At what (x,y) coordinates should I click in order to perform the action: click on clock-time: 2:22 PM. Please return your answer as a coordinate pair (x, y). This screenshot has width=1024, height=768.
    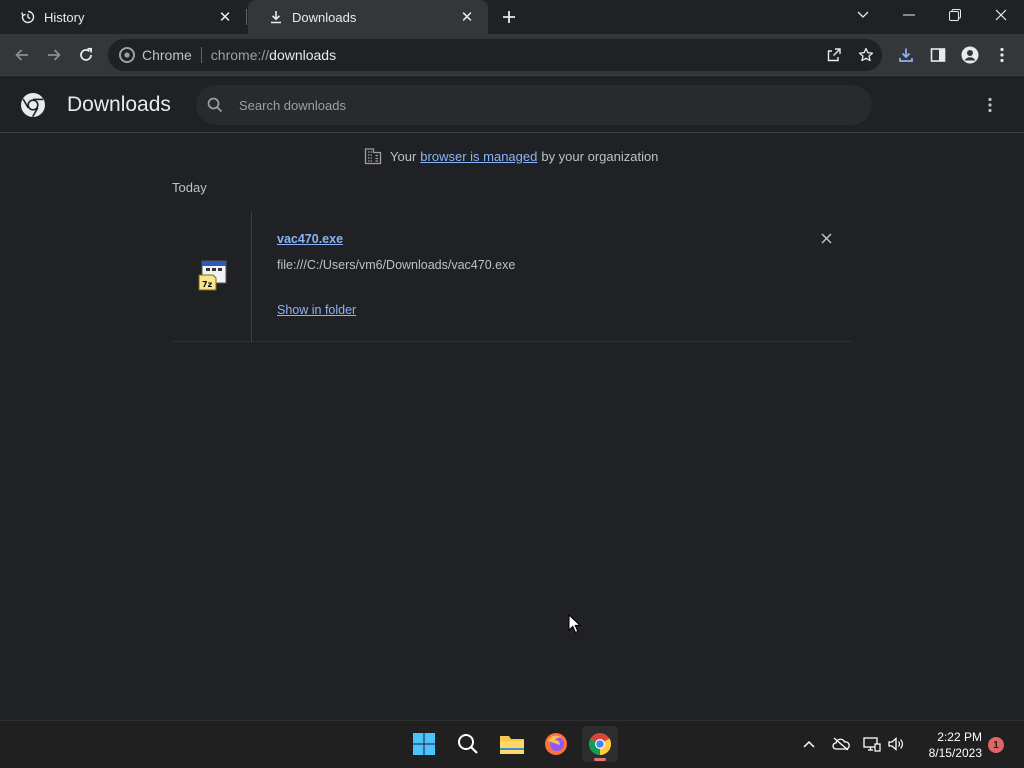
    Looking at the image, I should click on (959, 737).